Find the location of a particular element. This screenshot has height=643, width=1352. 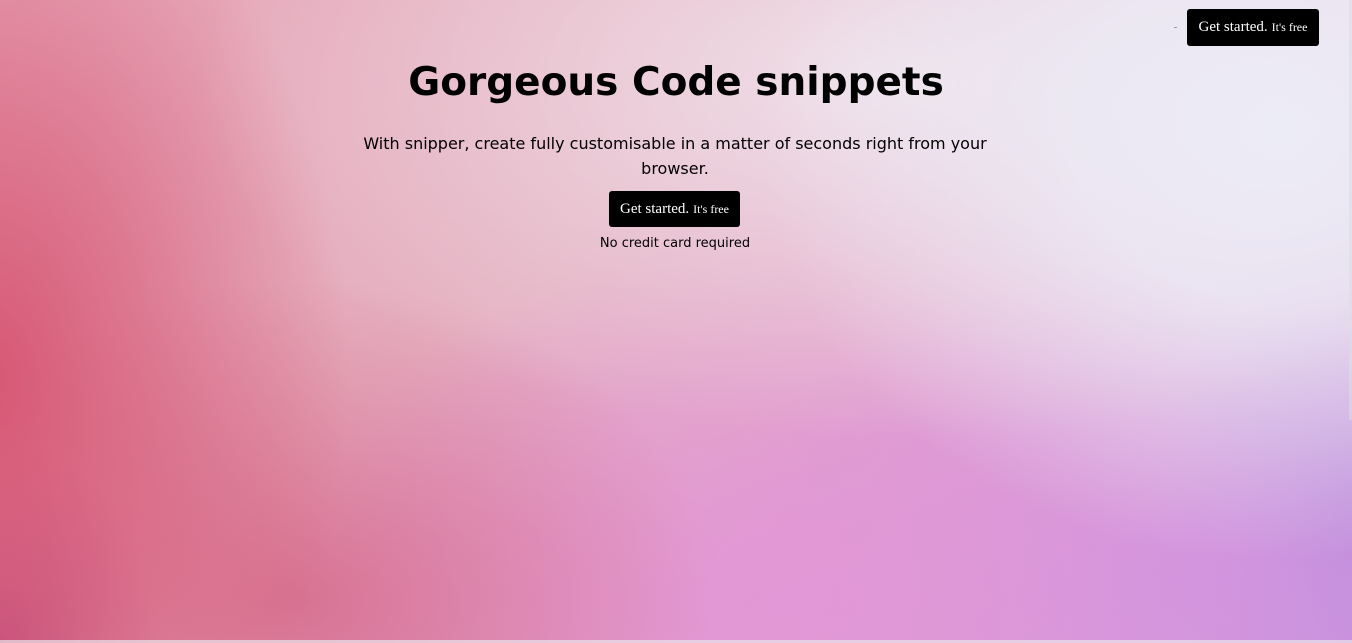

header-get-started-button: Get started. It's free is located at coordinates (1253, 27).